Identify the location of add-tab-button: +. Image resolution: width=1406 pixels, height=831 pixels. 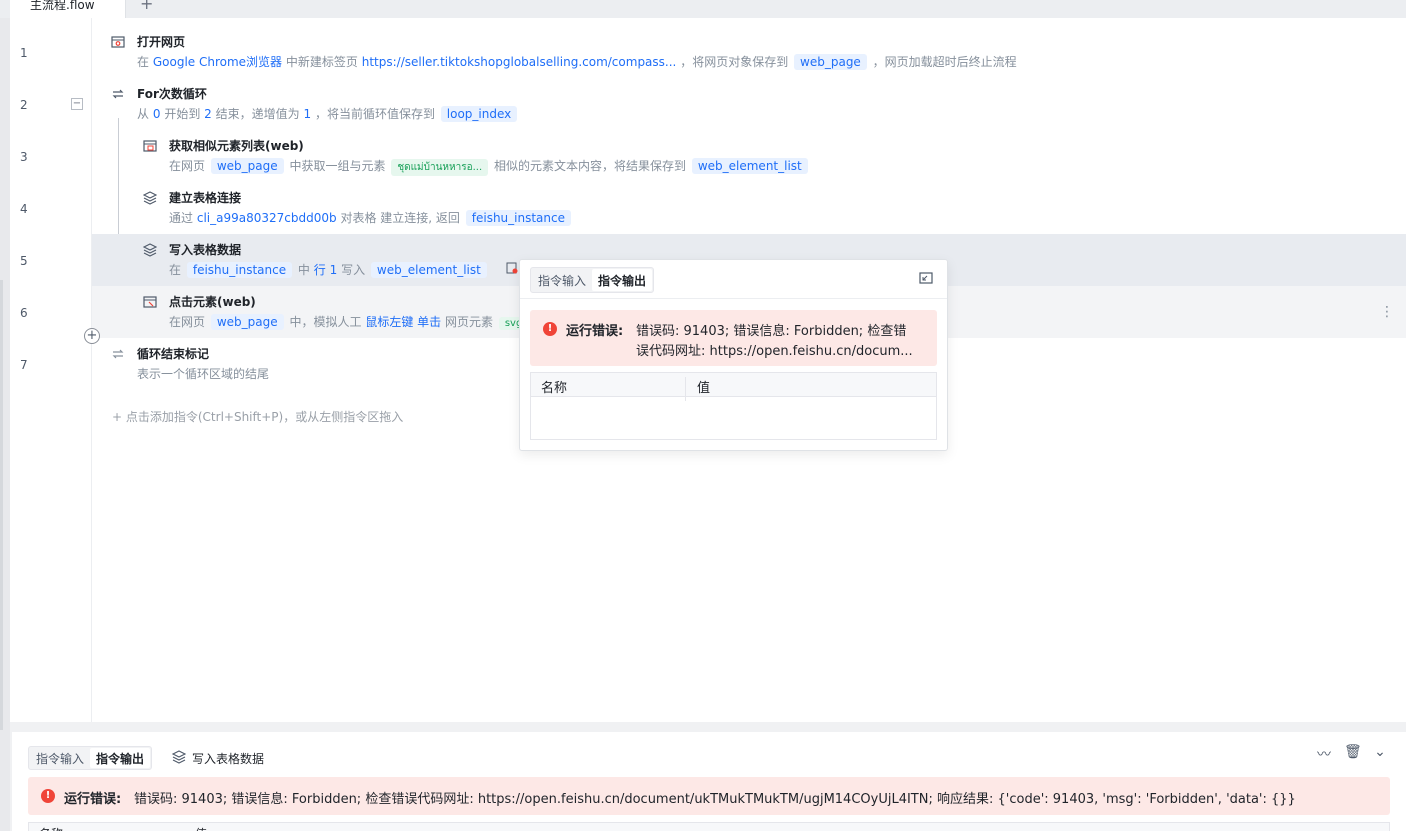
(146, 6).